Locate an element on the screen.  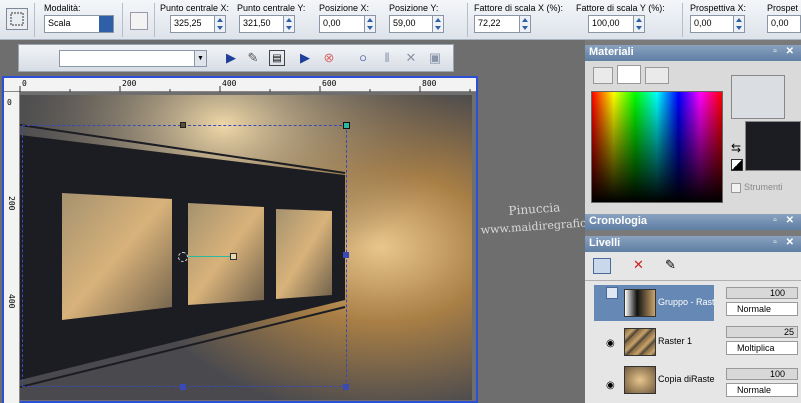
save-icon: ▣ is located at coordinates (435, 58).